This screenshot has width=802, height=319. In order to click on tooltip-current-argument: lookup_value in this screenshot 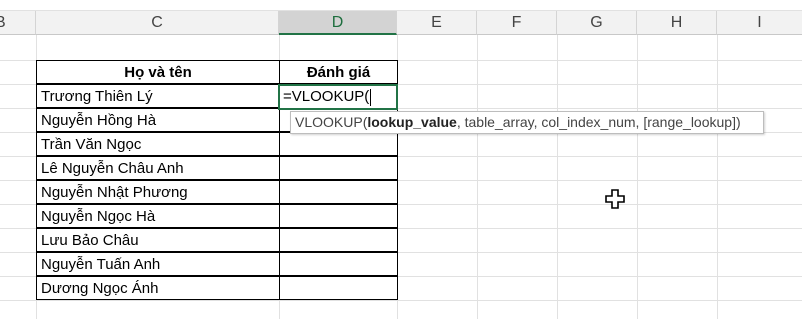, I will do `click(411, 122)`.